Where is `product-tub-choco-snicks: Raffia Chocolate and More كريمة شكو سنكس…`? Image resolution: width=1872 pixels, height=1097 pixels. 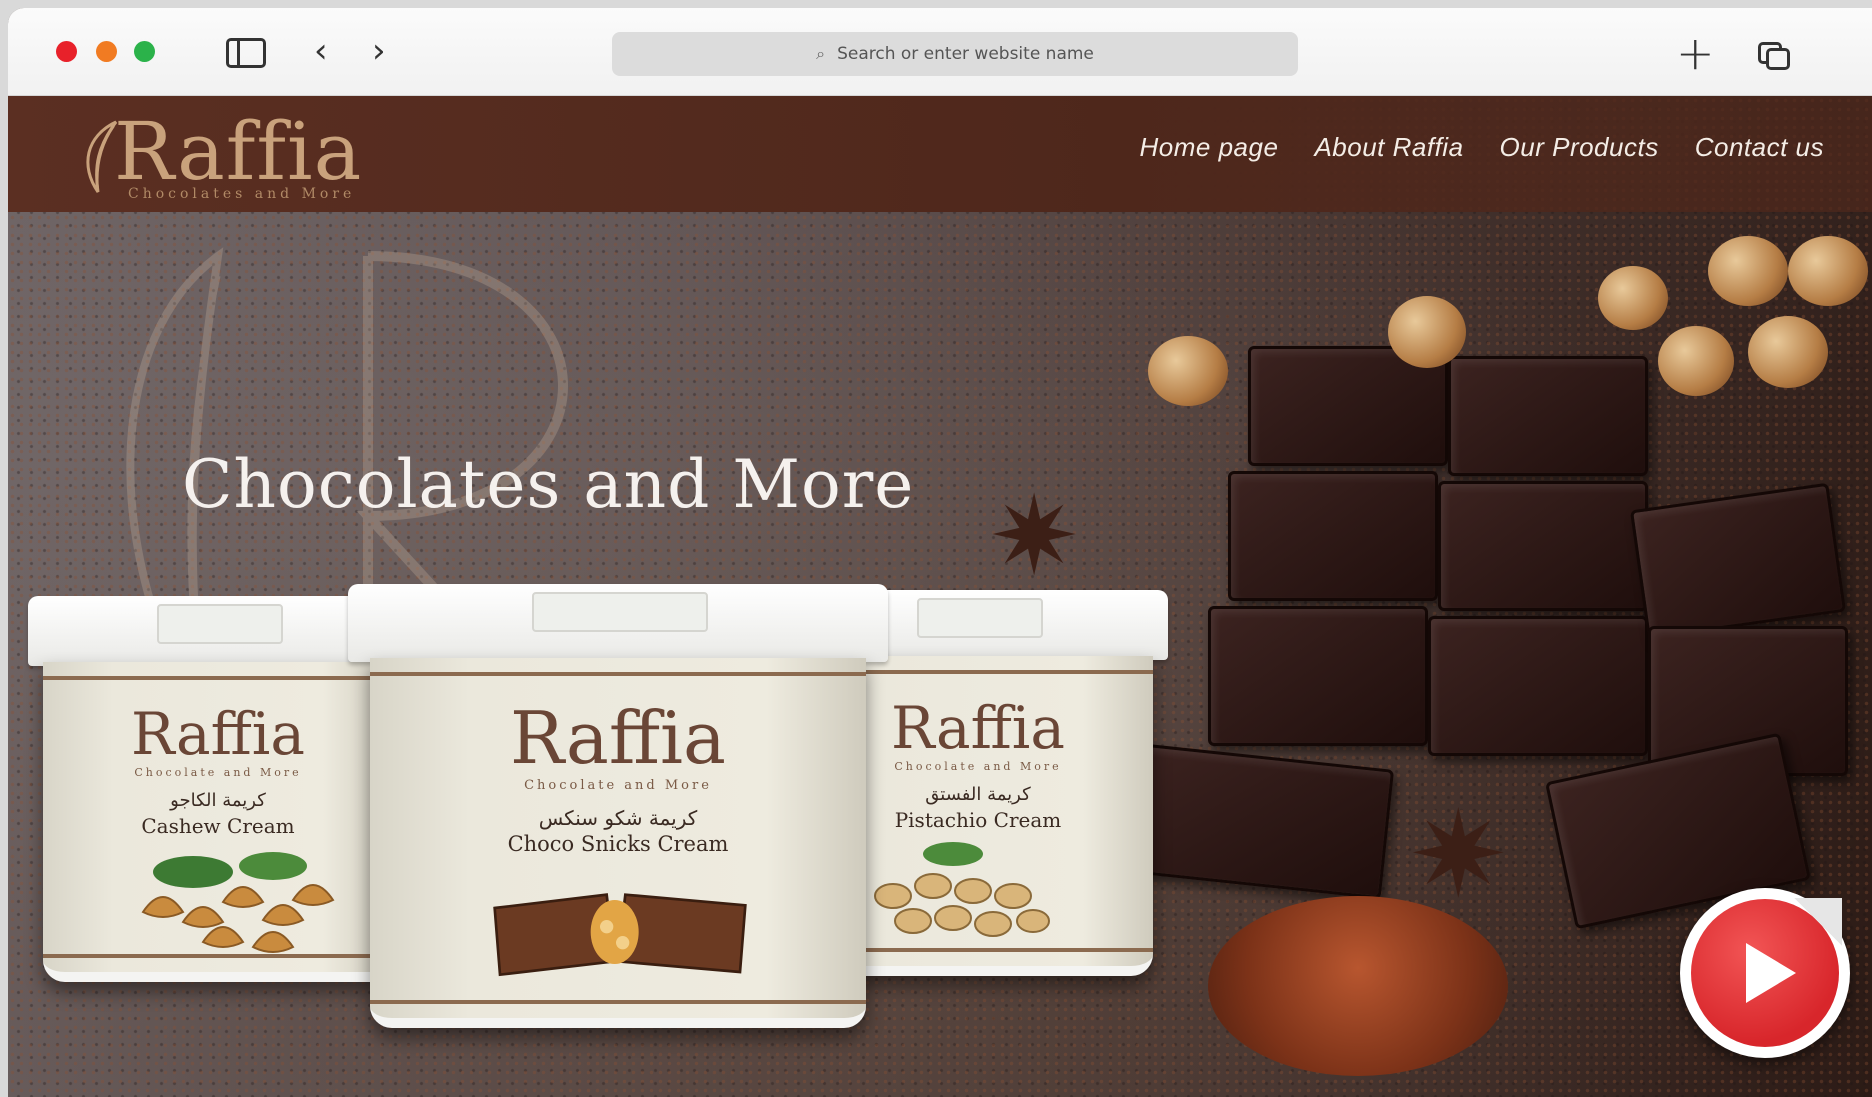 product-tub-choco-snicks: Raffia Chocolate and More كريمة شكو سنكس… is located at coordinates (618, 814).